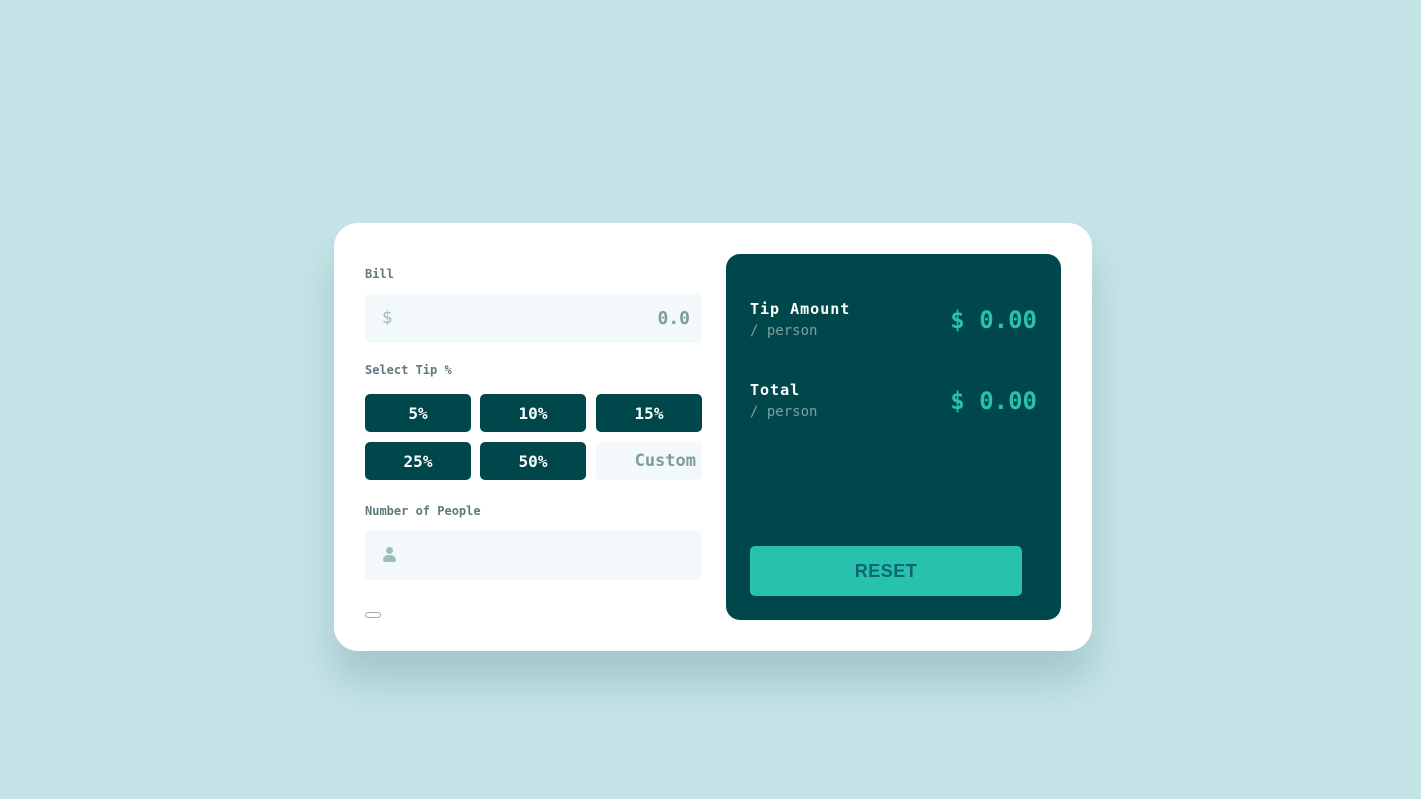  Describe the element at coordinates (373, 615) in the screenshot. I see `toggle-pill` at that location.